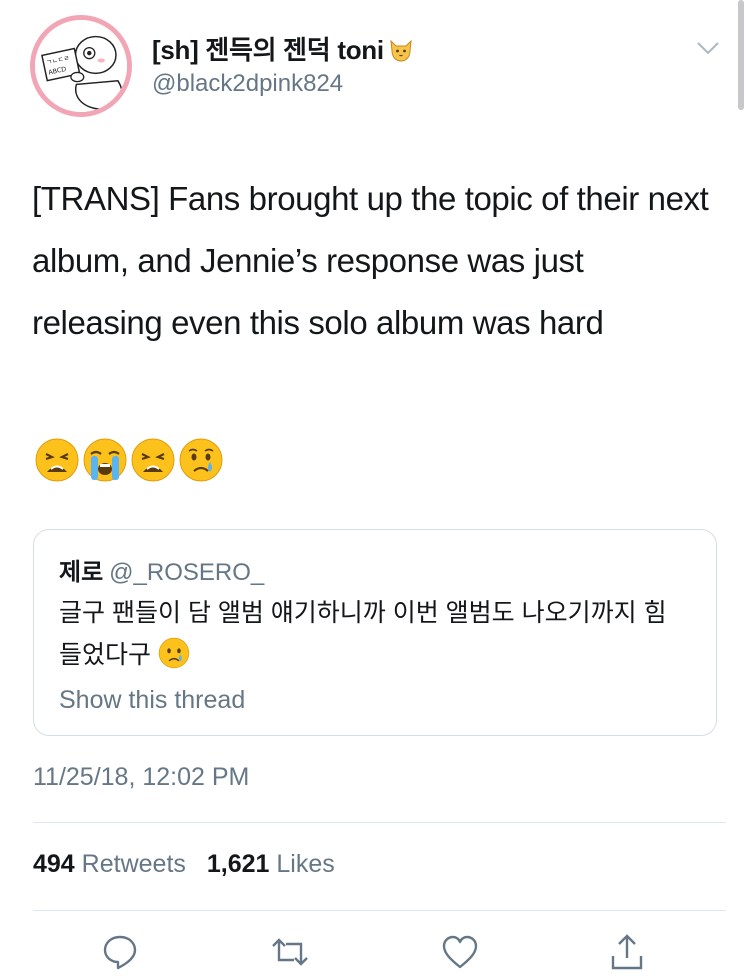  What do you see at coordinates (305, 864) in the screenshot?
I see `likes-label: Likes` at bounding box center [305, 864].